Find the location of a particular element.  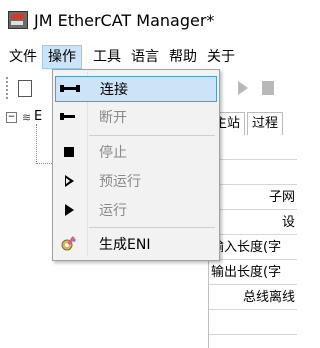

menu-operations: 操作 is located at coordinates (62, 57).